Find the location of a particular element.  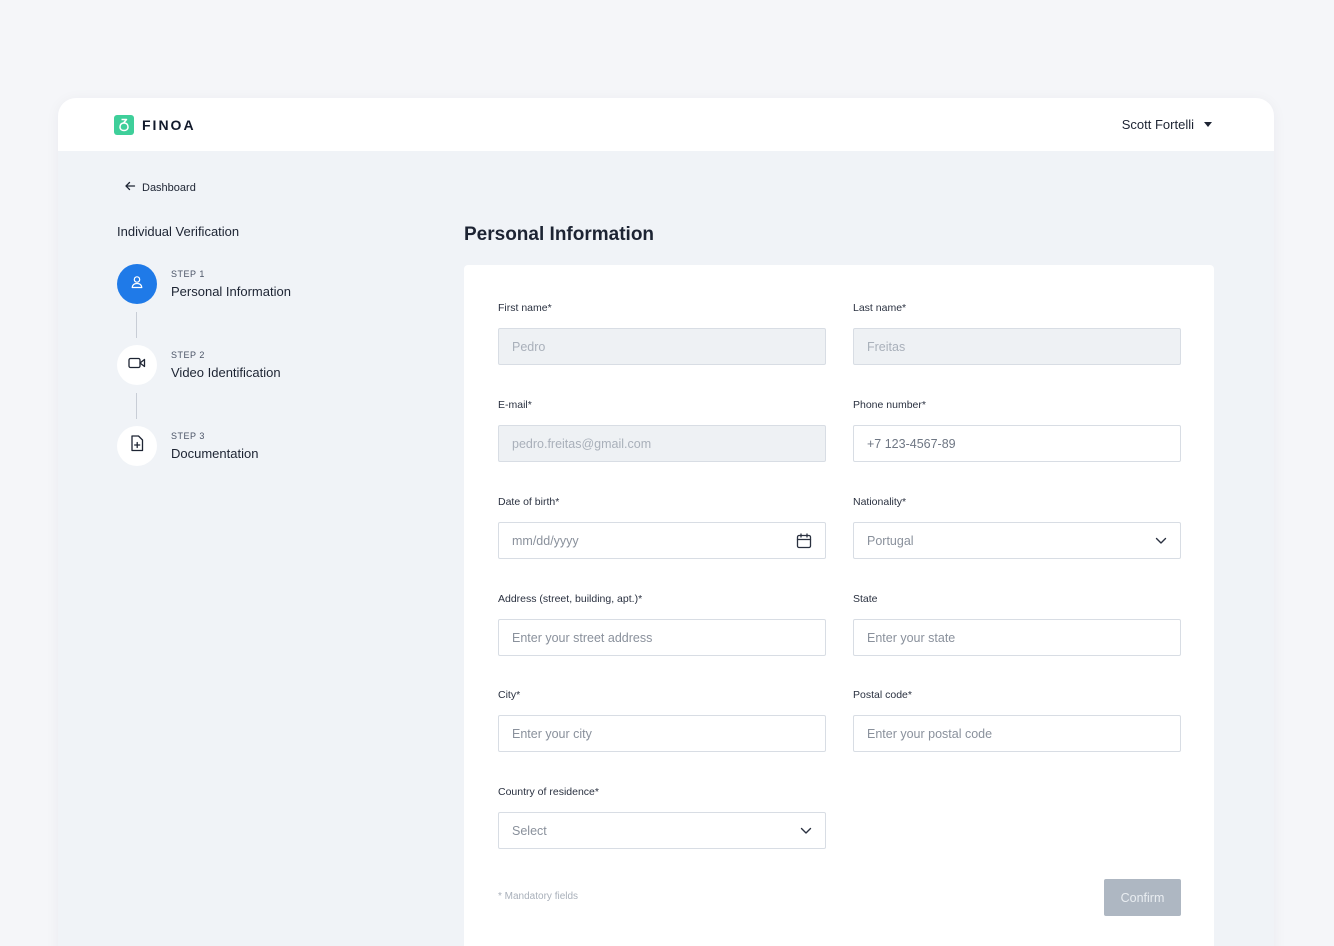

last-name-field: Freitas is located at coordinates (1017, 346).